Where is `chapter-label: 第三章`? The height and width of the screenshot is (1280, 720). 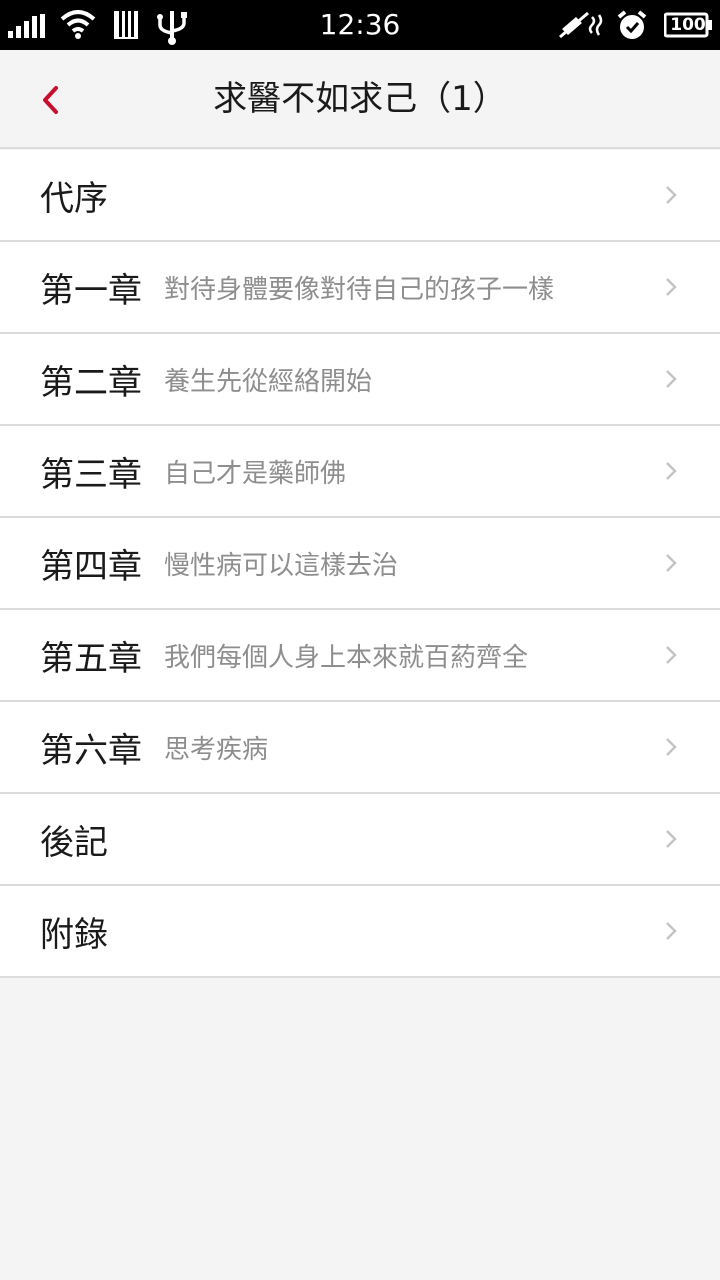 chapter-label: 第三章 is located at coordinates (91, 474).